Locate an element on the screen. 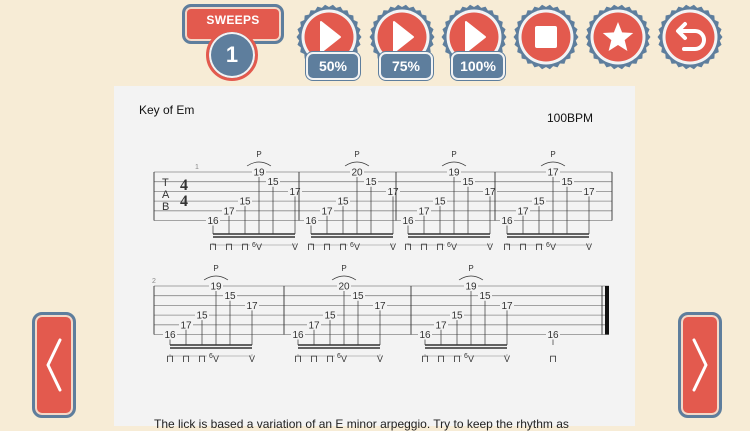 The image size is (750, 431). stop-button is located at coordinates (546, 37).